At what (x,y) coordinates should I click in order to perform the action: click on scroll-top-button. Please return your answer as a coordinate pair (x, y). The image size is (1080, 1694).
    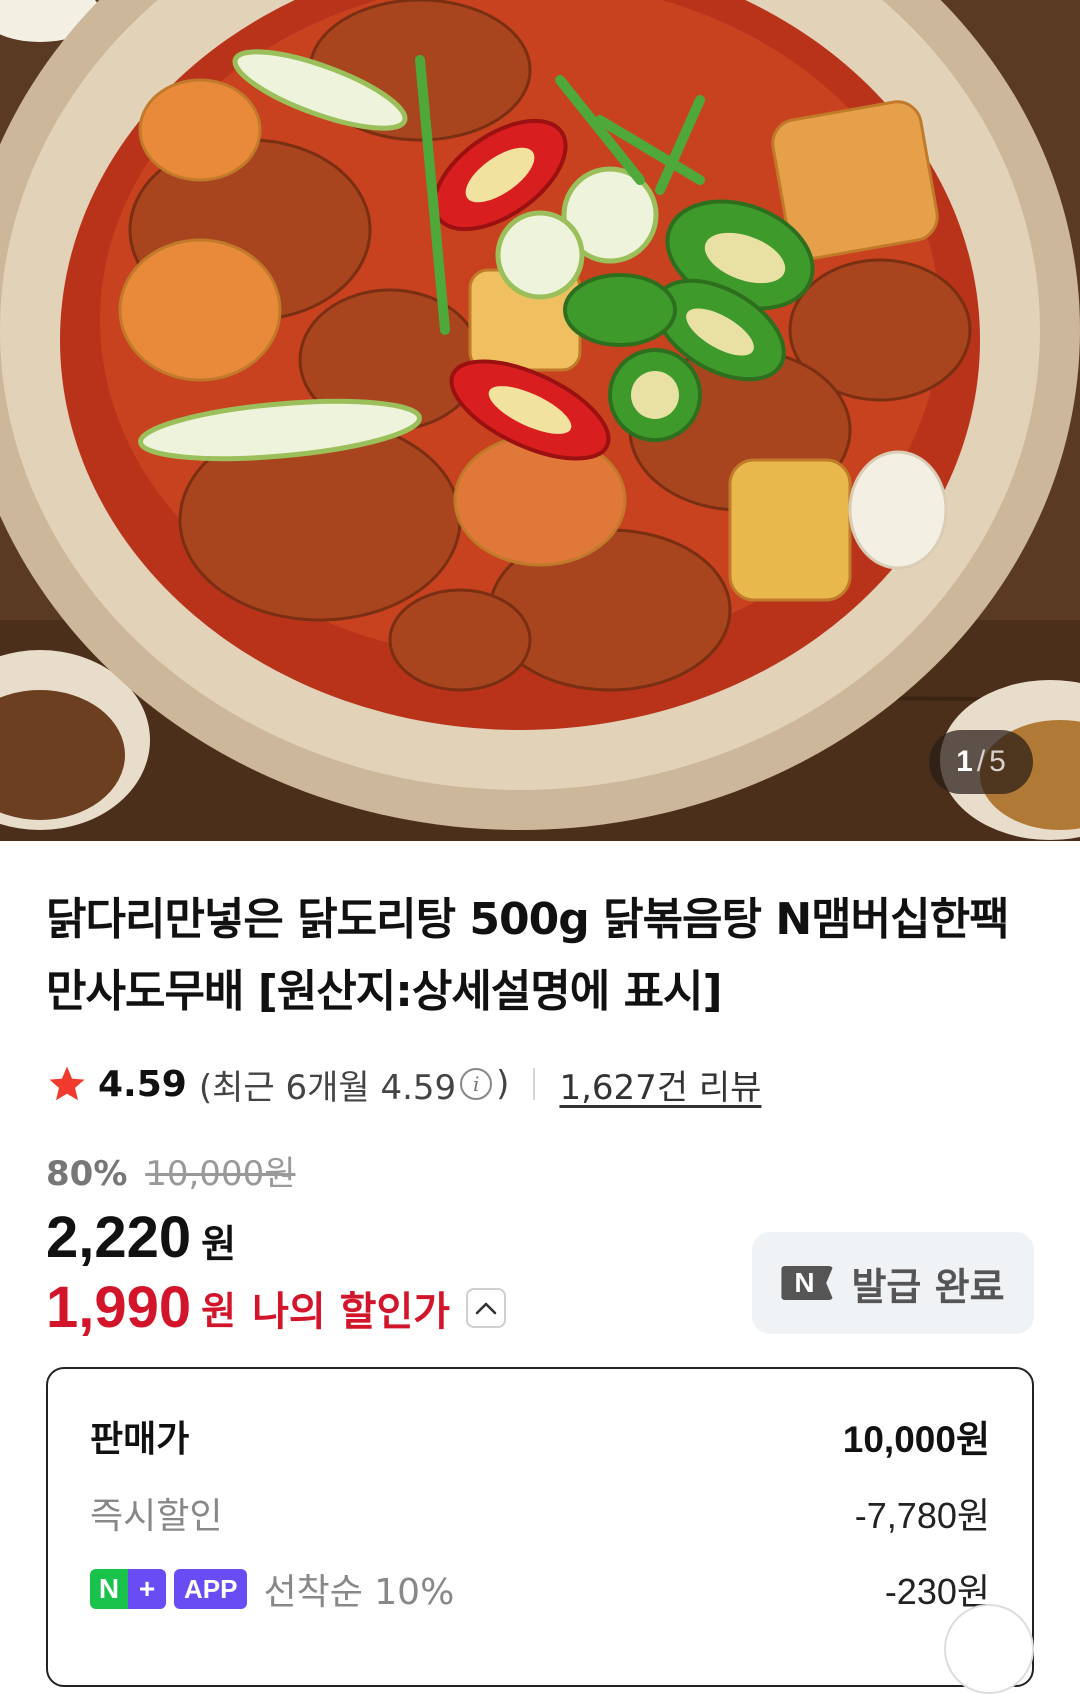
    Looking at the image, I should click on (989, 1649).